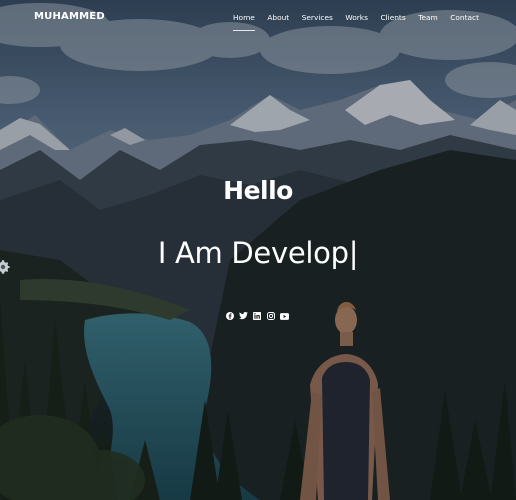  I want to click on linkedin-icon, so click(257, 316).